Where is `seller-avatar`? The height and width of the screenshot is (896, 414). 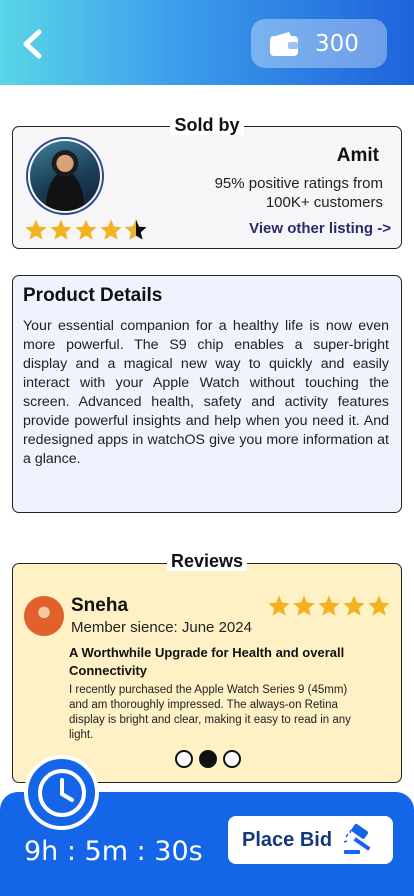
seller-avatar is located at coordinates (65, 176).